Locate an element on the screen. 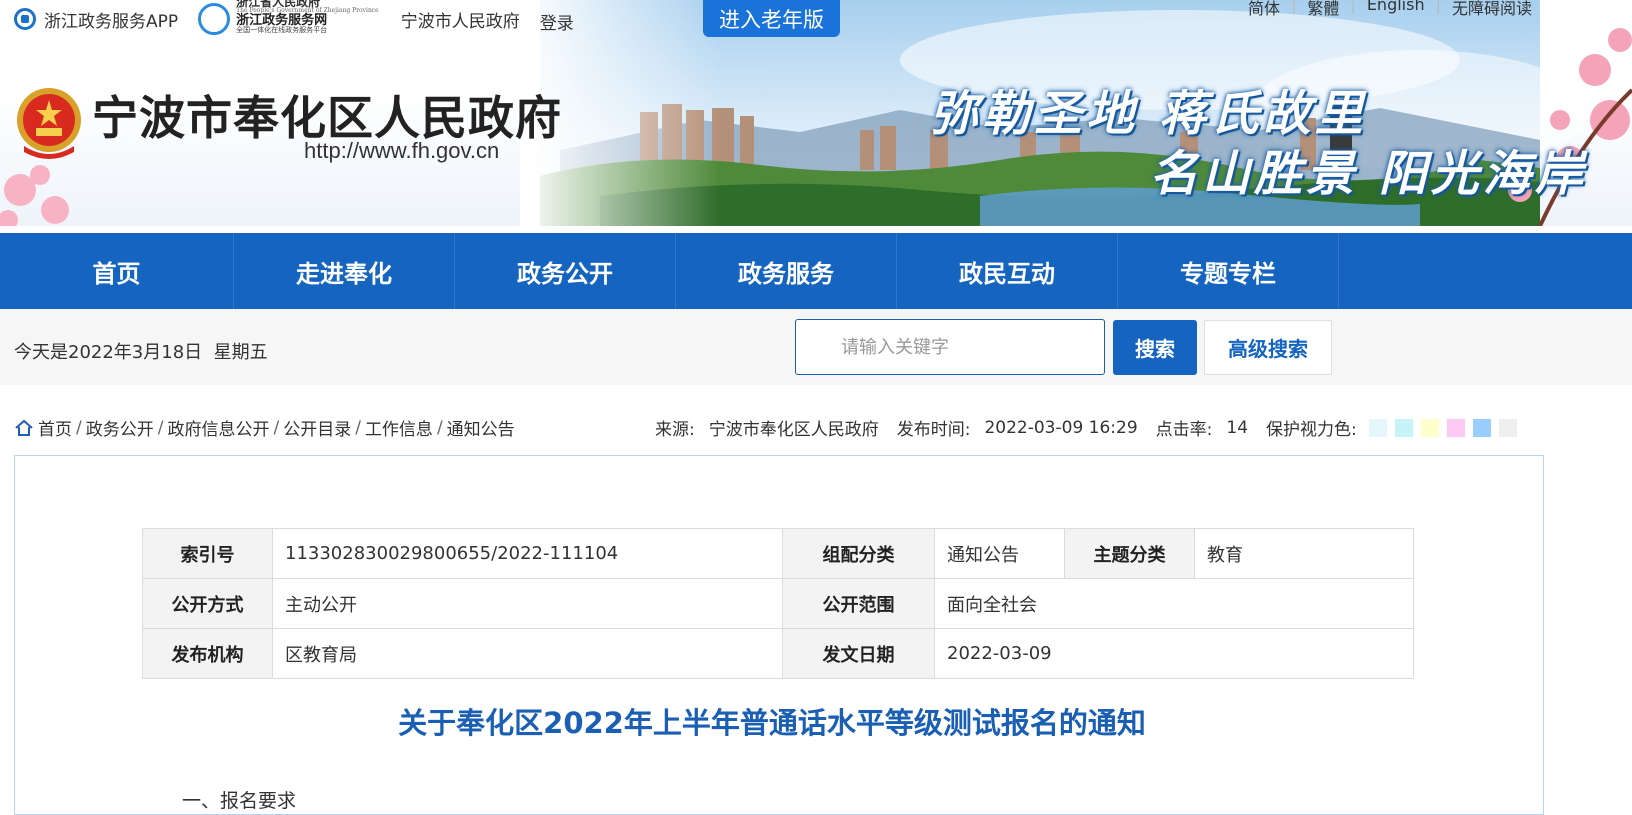 Image resolution: width=1632 pixels, height=815 pixels. publish-time-value: 2022-03-09 16:29 is located at coordinates (1061, 427).